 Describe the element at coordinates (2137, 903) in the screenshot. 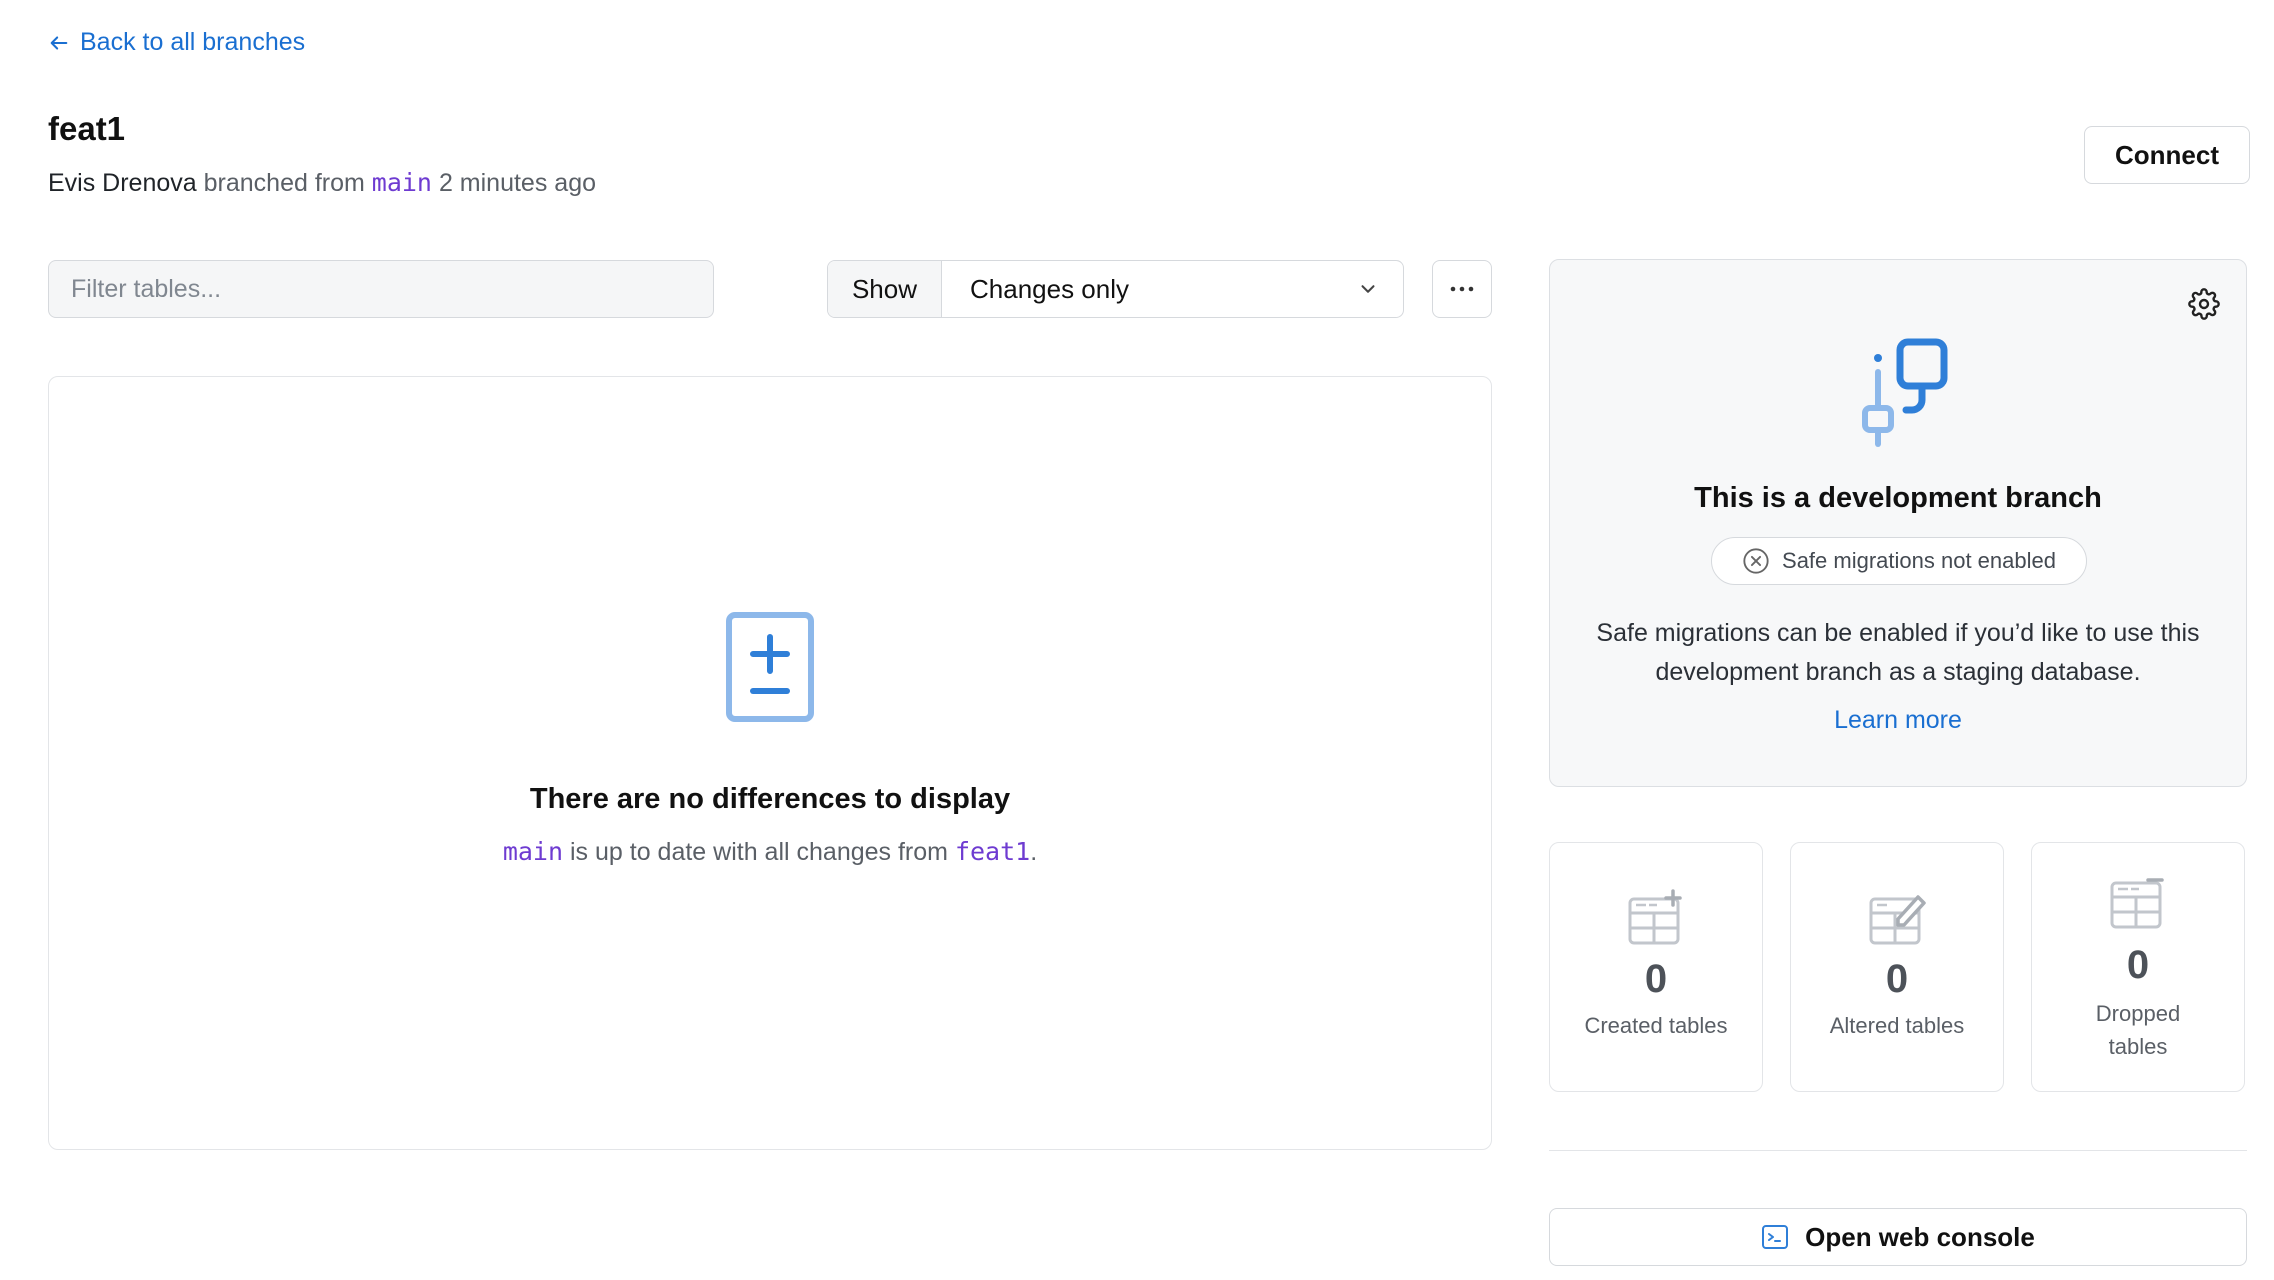

I see `table-remove-icon` at that location.